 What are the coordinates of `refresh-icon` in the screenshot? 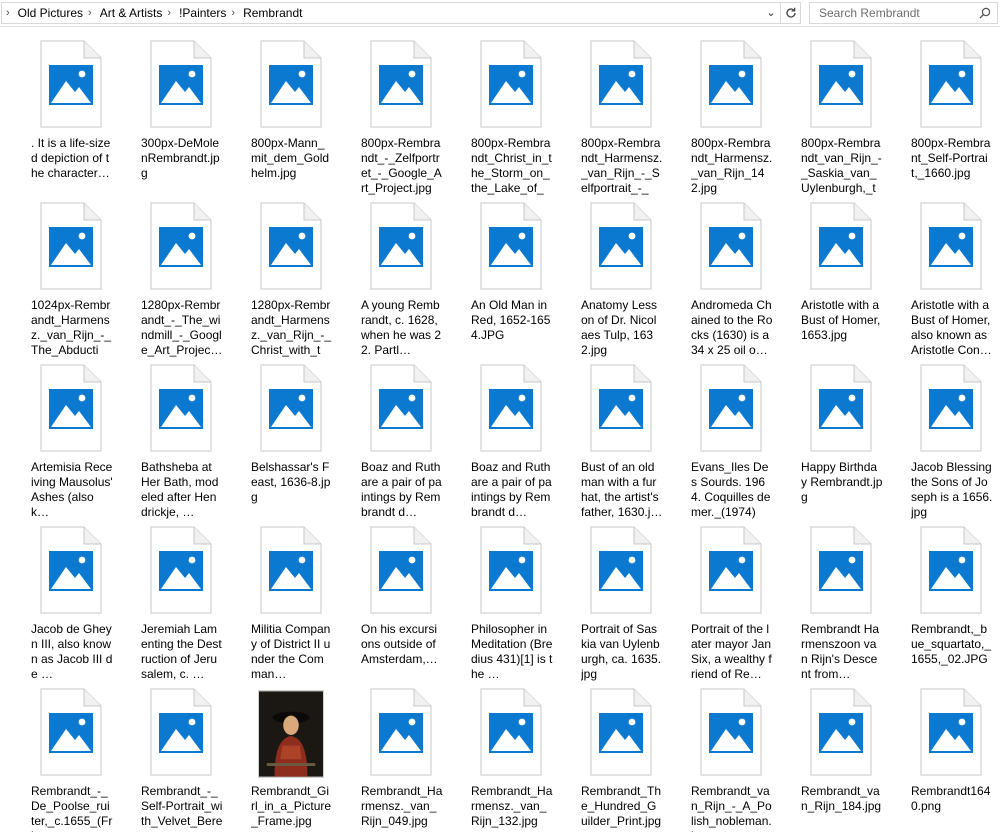 It's located at (790, 12).